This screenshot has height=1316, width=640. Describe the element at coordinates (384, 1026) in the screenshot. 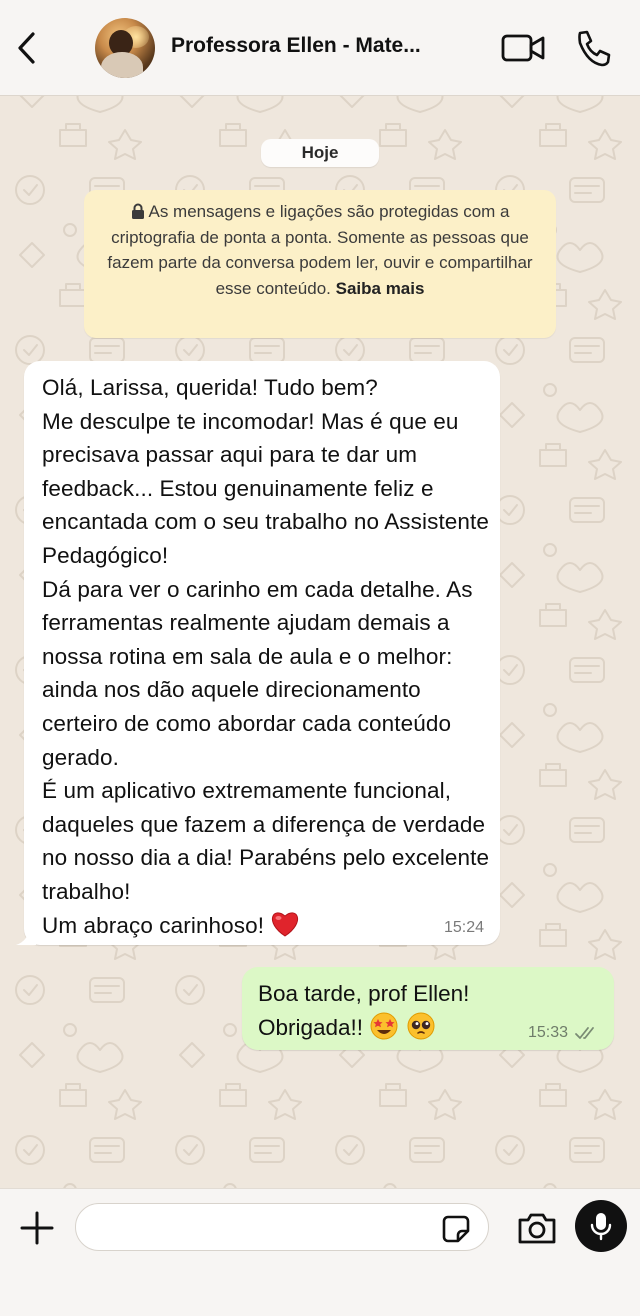

I see `star-struck-emoji` at that location.